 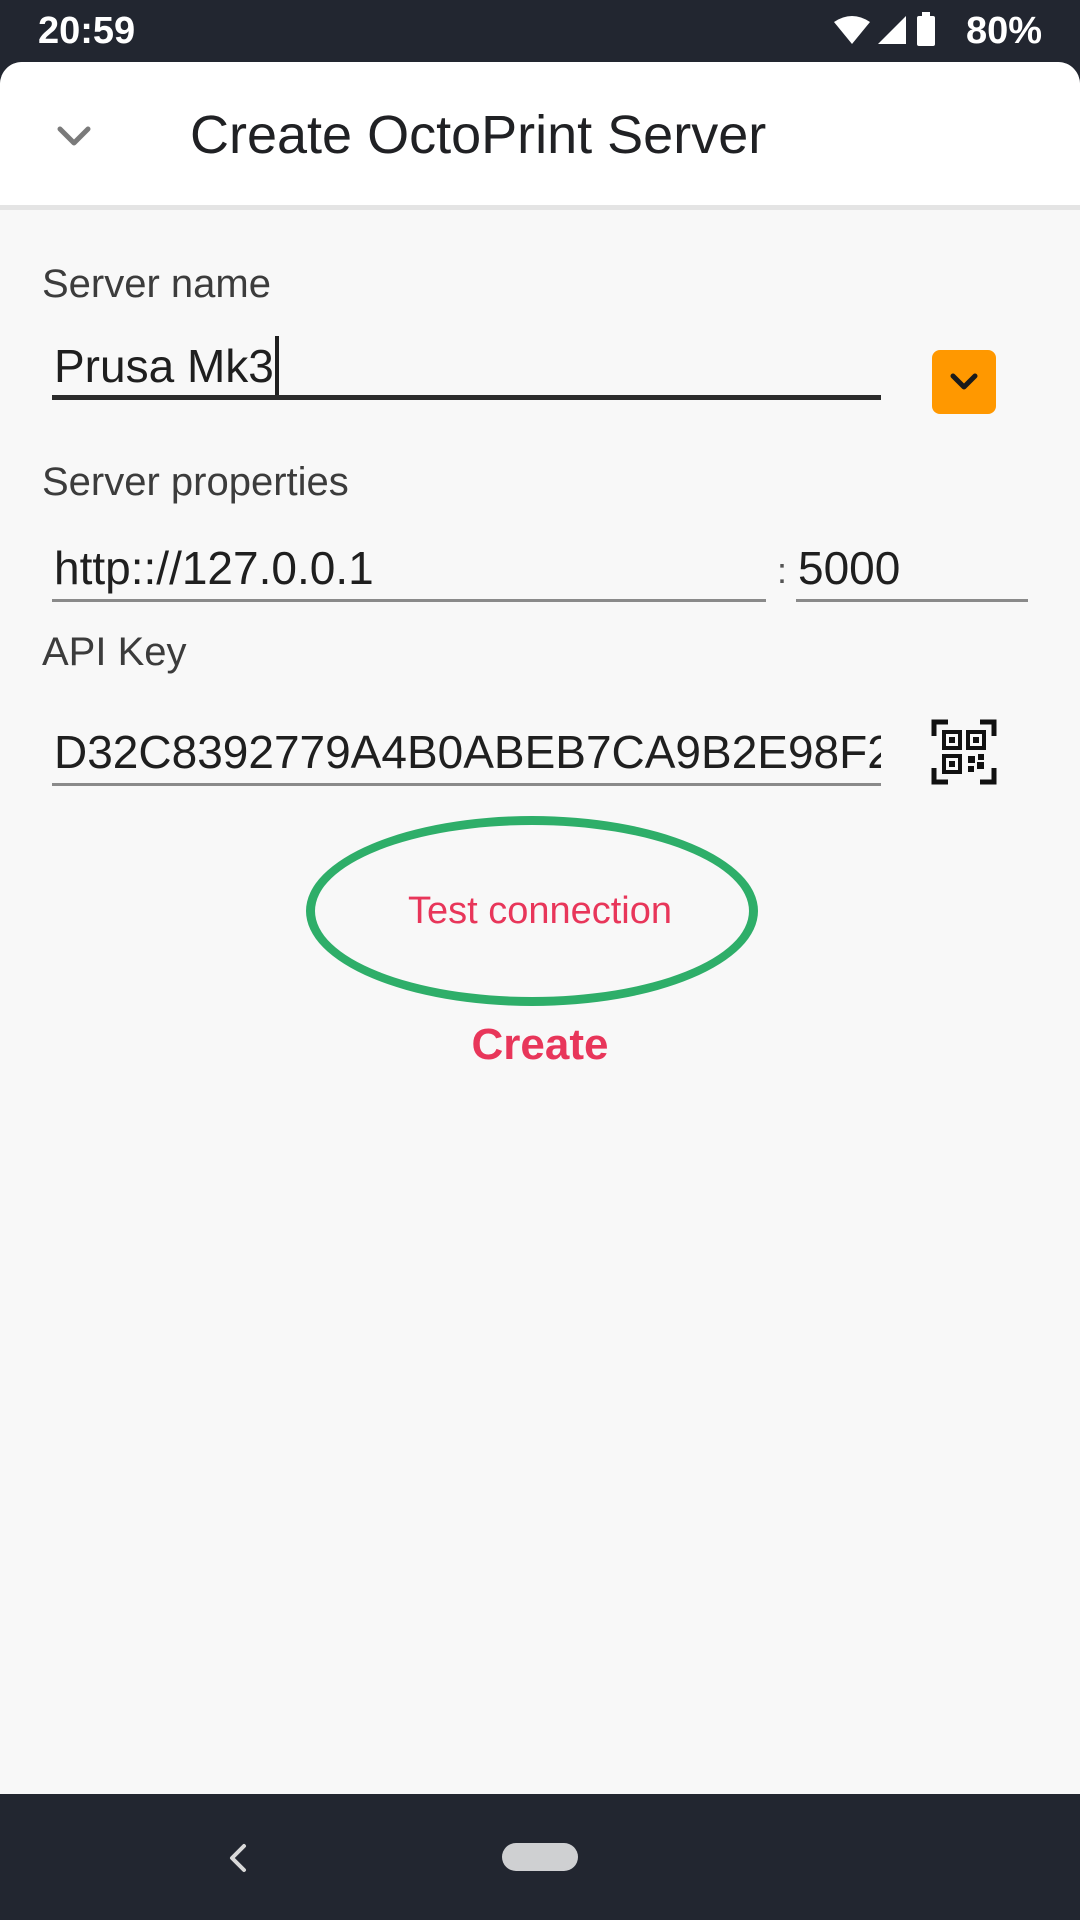 What do you see at coordinates (912, 570) in the screenshot?
I see `server-port-field: 5000` at bounding box center [912, 570].